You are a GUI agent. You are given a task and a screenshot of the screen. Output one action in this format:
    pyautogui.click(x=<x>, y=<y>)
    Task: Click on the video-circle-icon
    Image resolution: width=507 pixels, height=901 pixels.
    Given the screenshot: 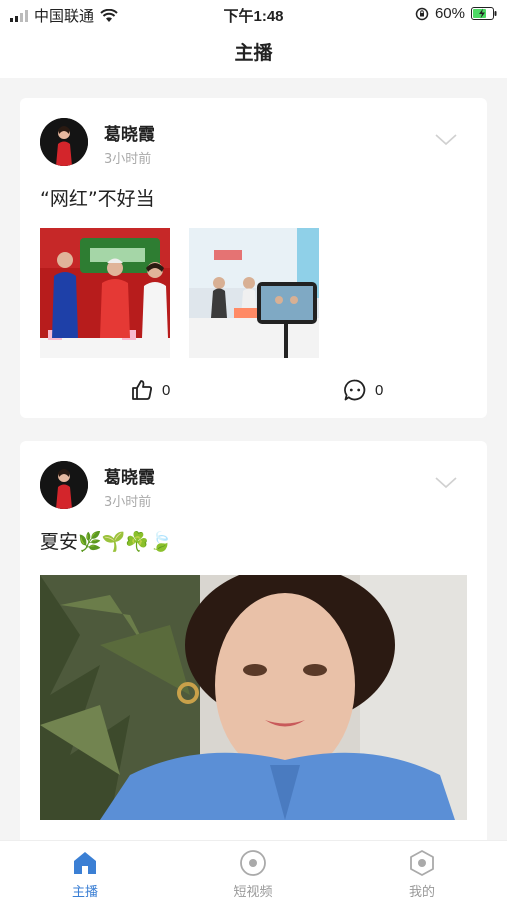 What is the action you would take?
    pyautogui.click(x=253, y=863)
    